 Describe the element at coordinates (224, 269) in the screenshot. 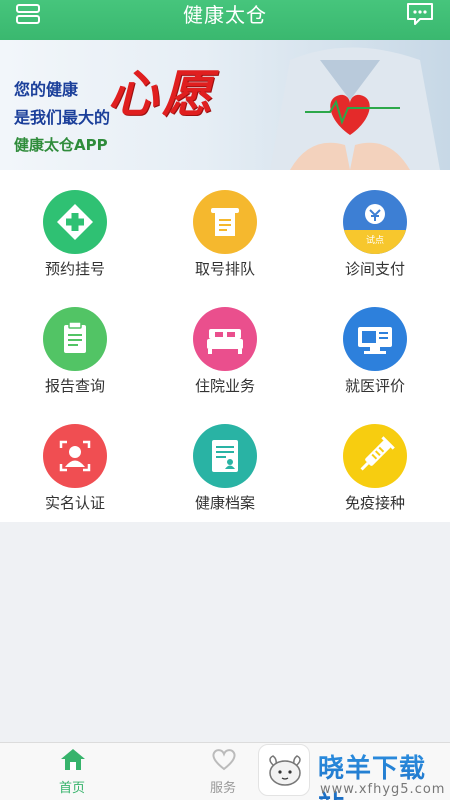

I see `service-label: 取号排队` at that location.